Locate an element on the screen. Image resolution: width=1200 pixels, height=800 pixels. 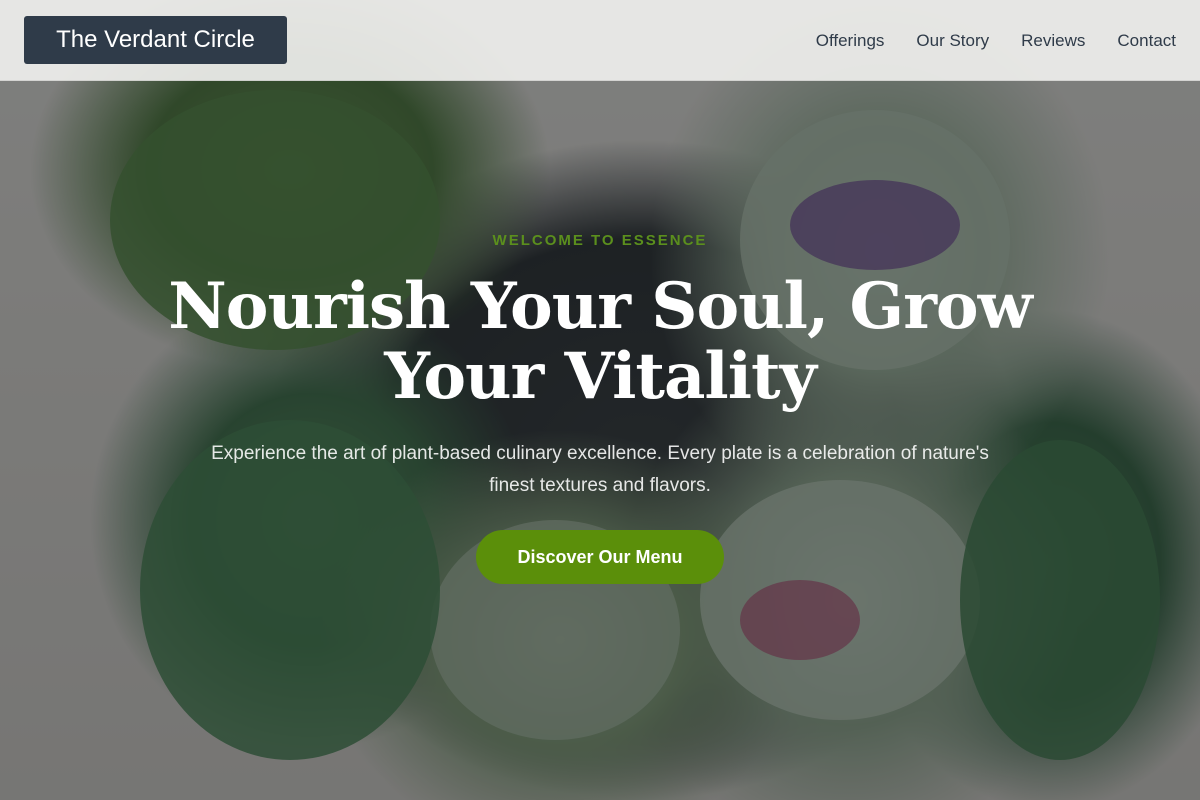
nav-reviews: Reviews is located at coordinates (1053, 41).